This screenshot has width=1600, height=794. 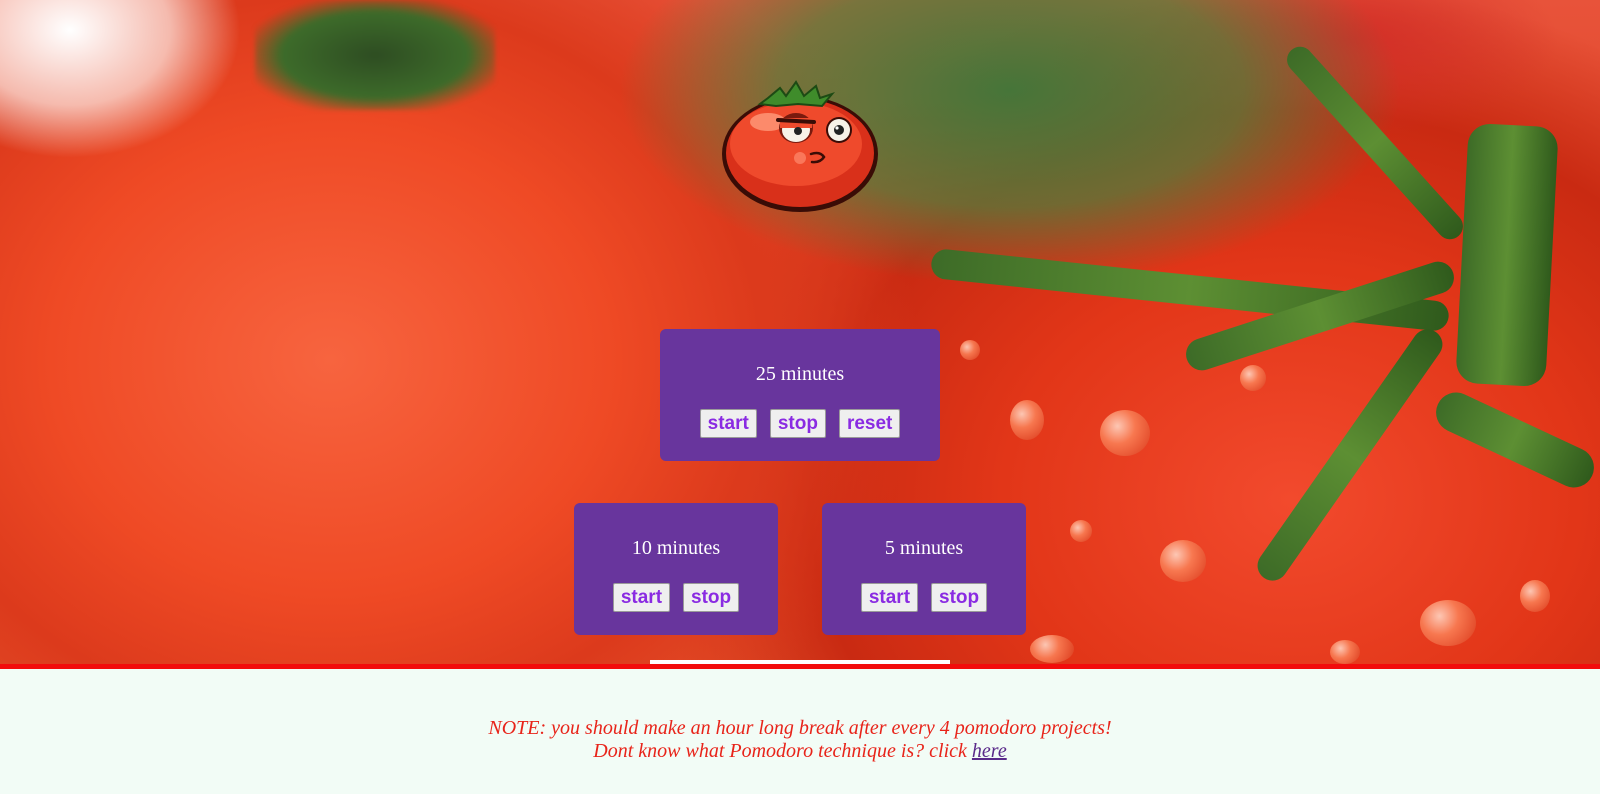 I want to click on stop-10-button: stop, so click(x=711, y=597).